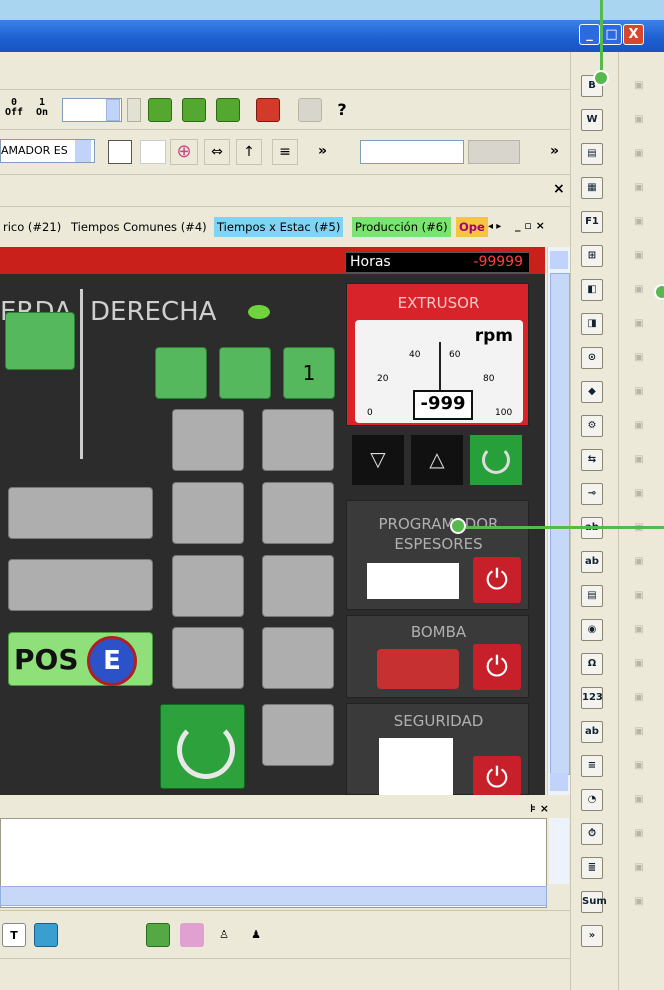  I want to click on right-tool-14-icon: ab, so click(592, 562).